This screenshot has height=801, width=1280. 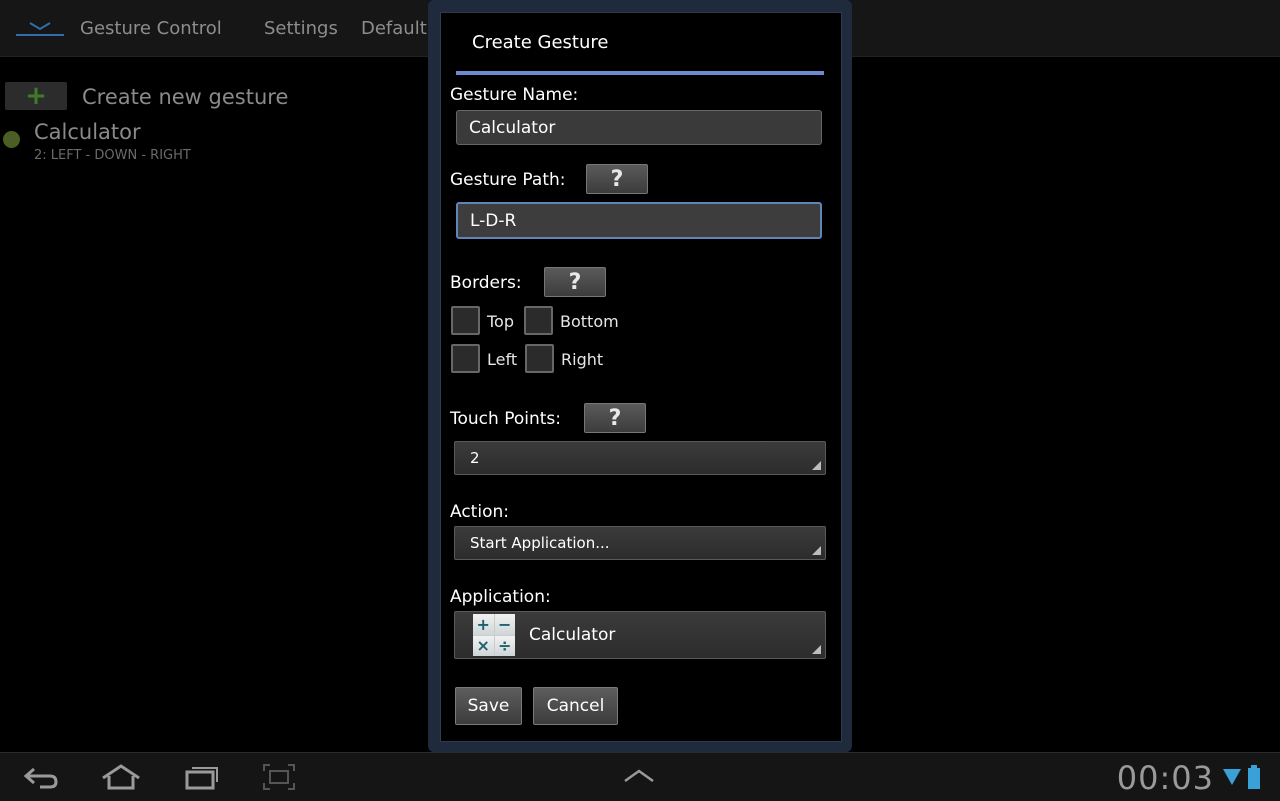 What do you see at coordinates (465, 320) in the screenshot?
I see `border-top-checkbox` at bounding box center [465, 320].